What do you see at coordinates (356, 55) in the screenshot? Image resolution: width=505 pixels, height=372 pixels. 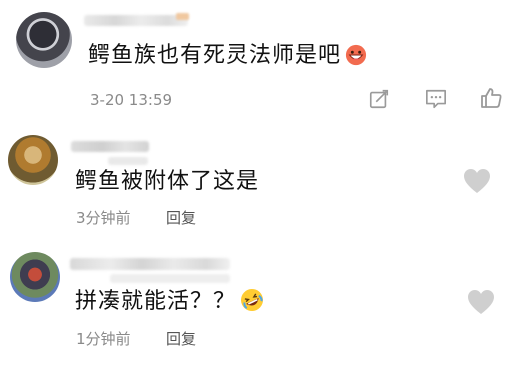 I see `grinning-face-icon` at bounding box center [356, 55].